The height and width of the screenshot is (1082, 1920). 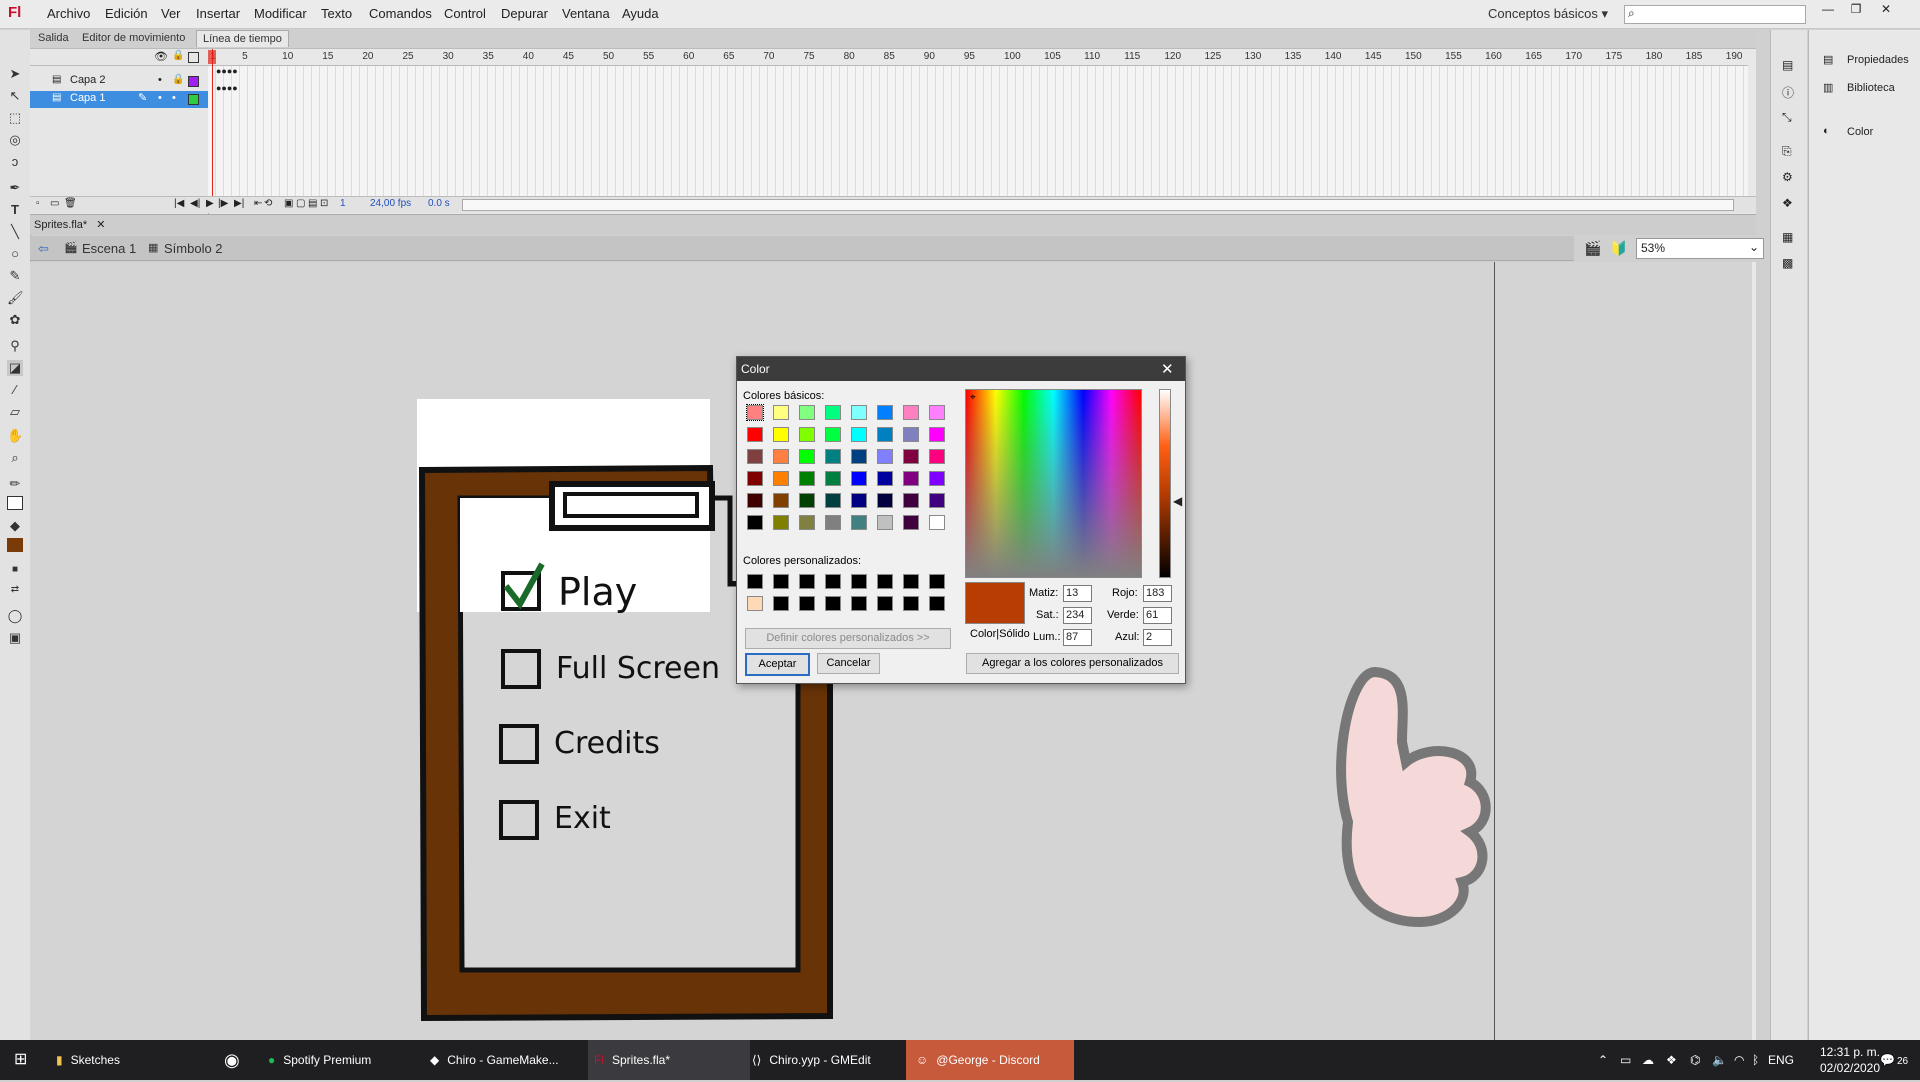 I want to click on text-tool-icon: T, so click(x=15, y=210).